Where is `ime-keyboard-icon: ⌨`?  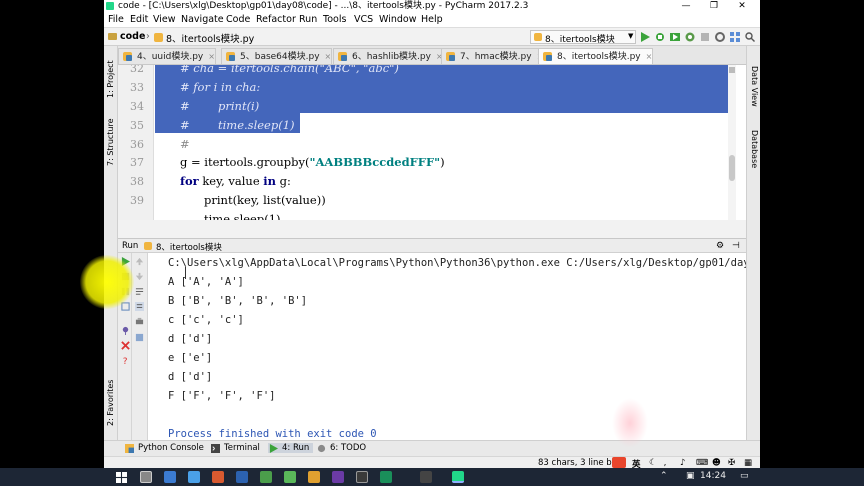
ime-keyboard-icon: ⌨ is located at coordinates (702, 463).